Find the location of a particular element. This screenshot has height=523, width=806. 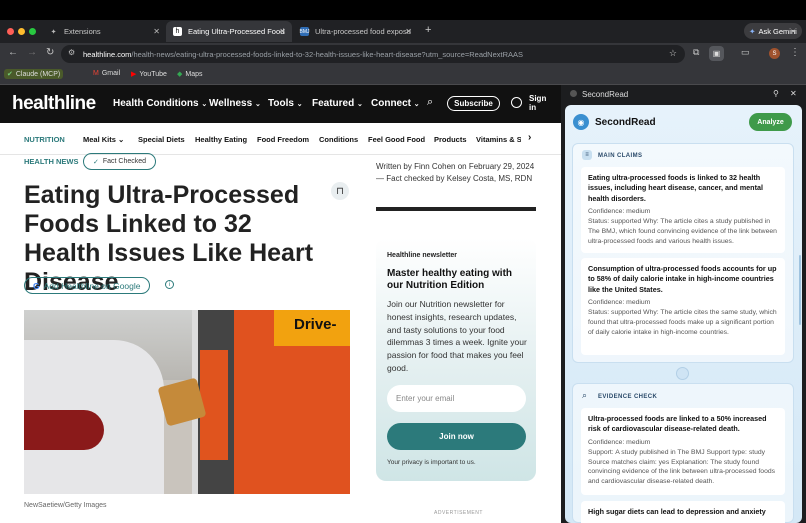

panel-app-icon is located at coordinates (573, 93).